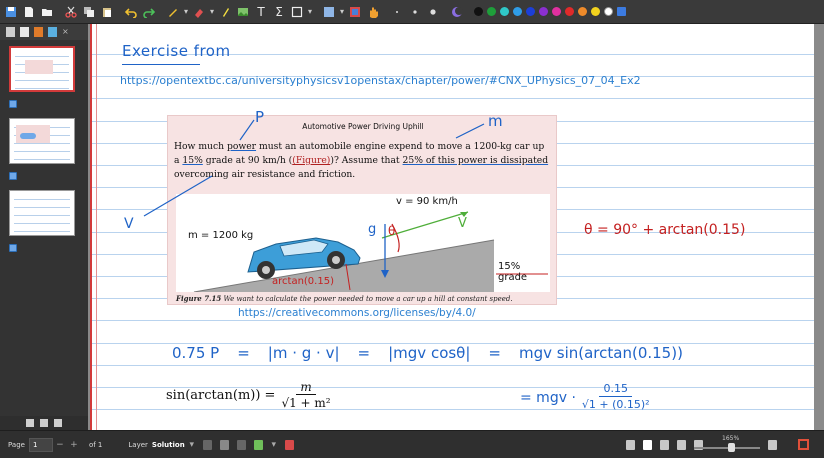 This screenshot has width=824, height=458. Describe the element at coordinates (274, 445) in the screenshot. I see `add-layer-dropdown-icon: ▾` at that location.